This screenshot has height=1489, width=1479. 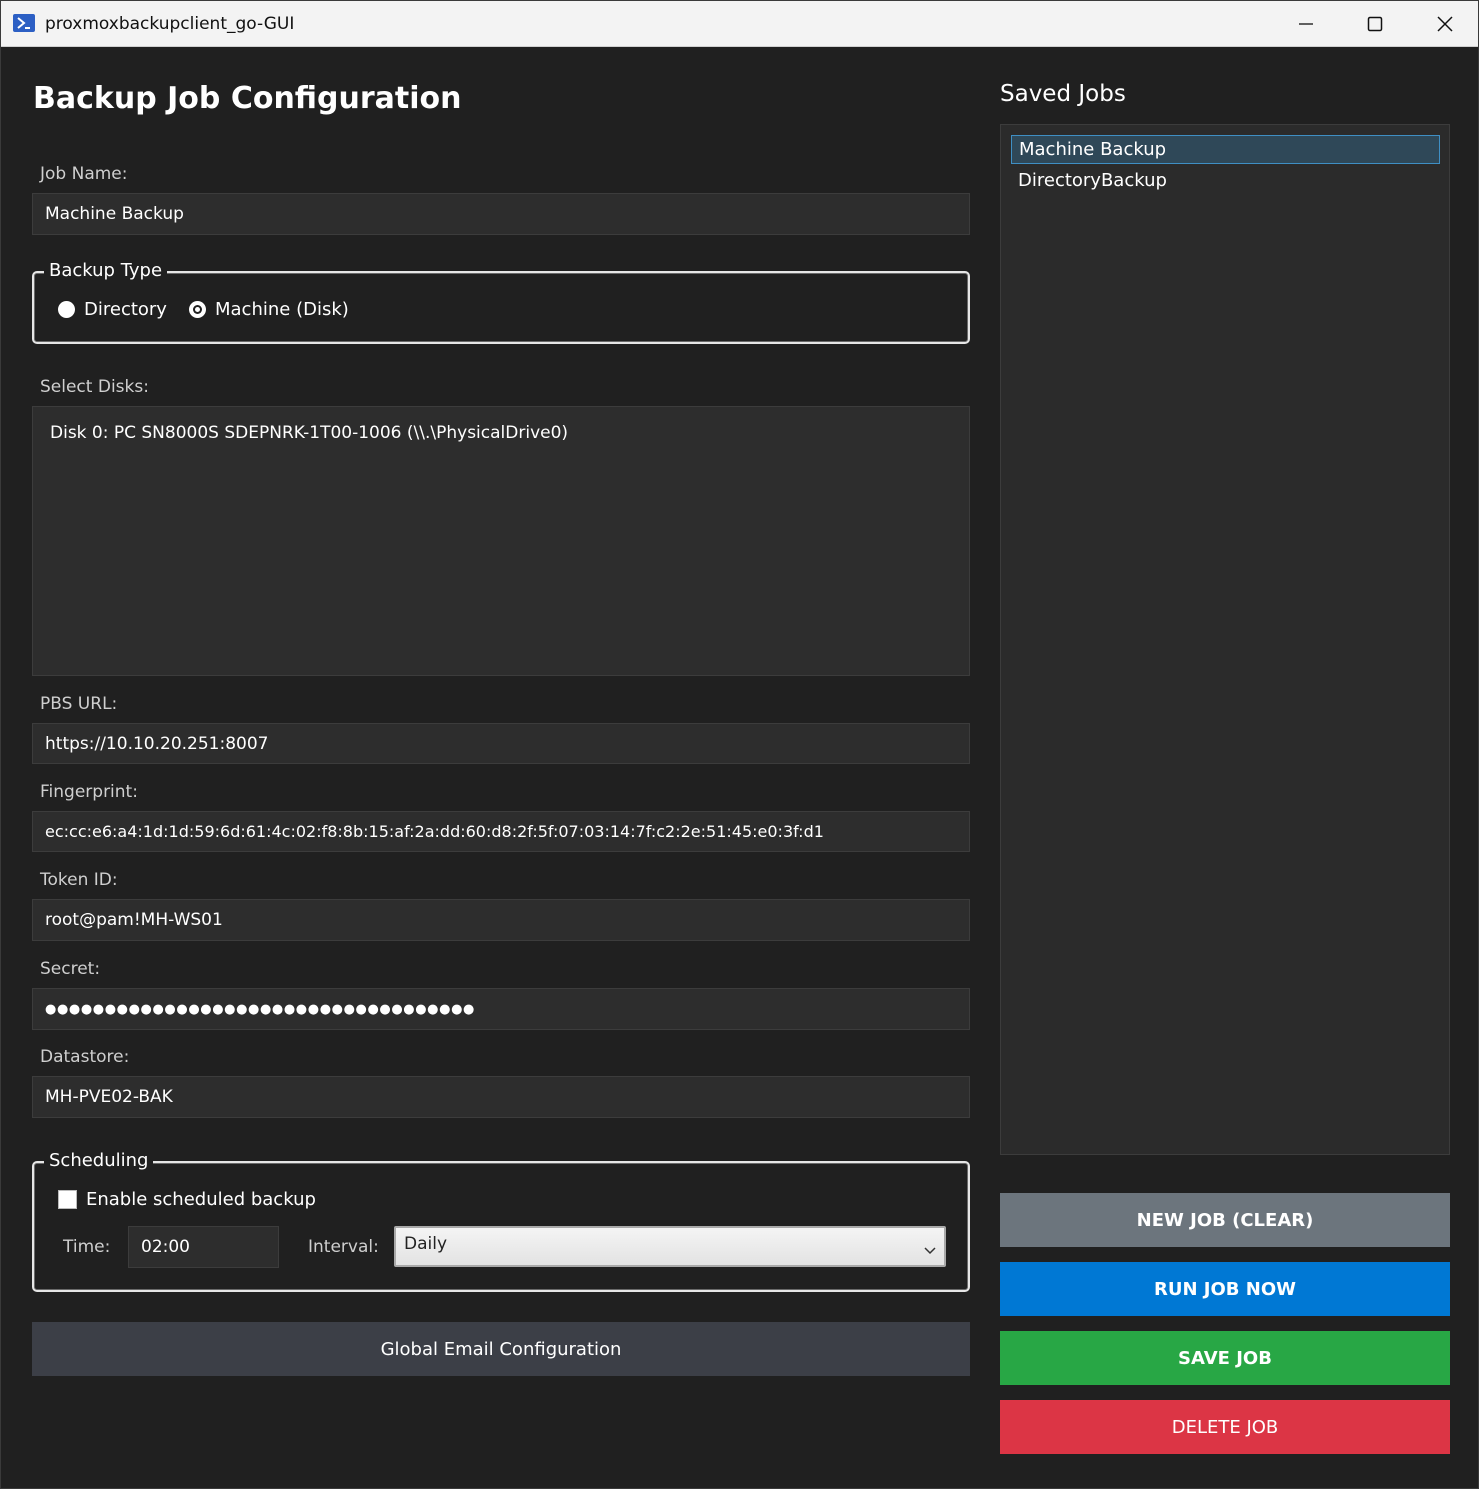 What do you see at coordinates (501, 920) in the screenshot?
I see `token-id-input: root@pam!MH-WS01` at bounding box center [501, 920].